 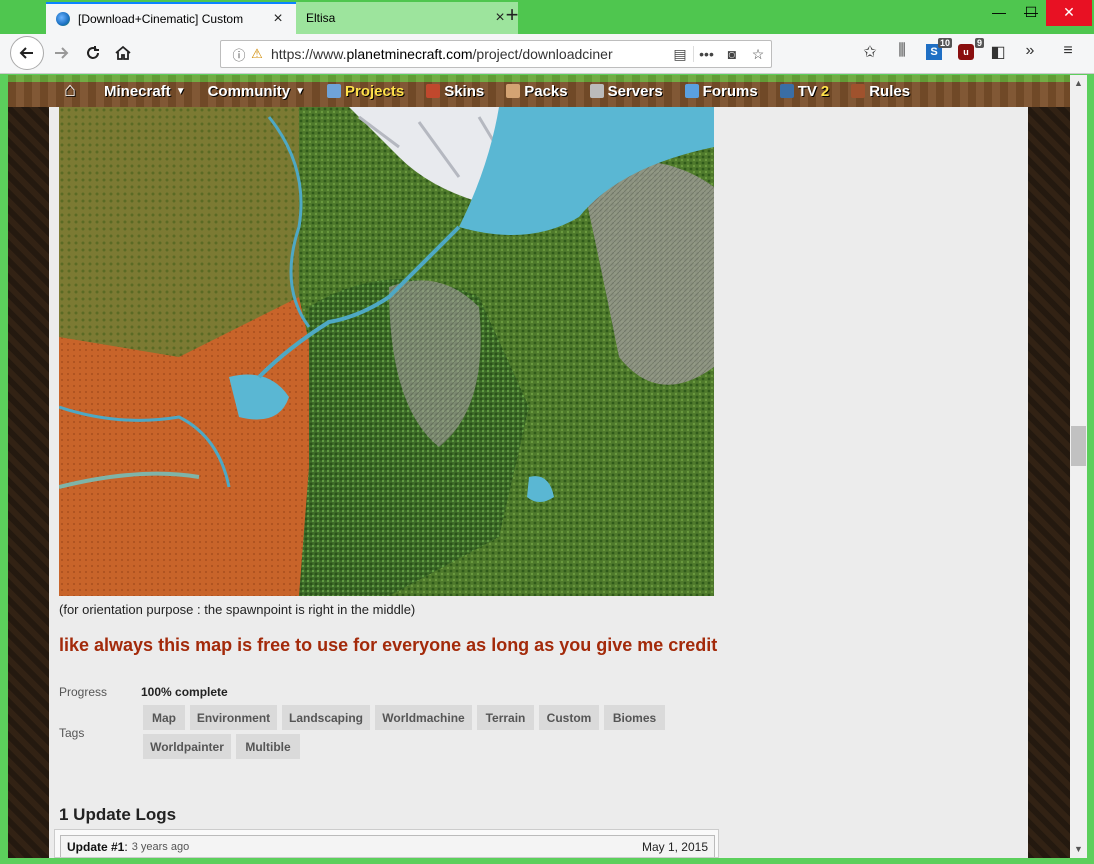 What do you see at coordinates (730, 91) in the screenshot?
I see `nav-label: Forums` at bounding box center [730, 91].